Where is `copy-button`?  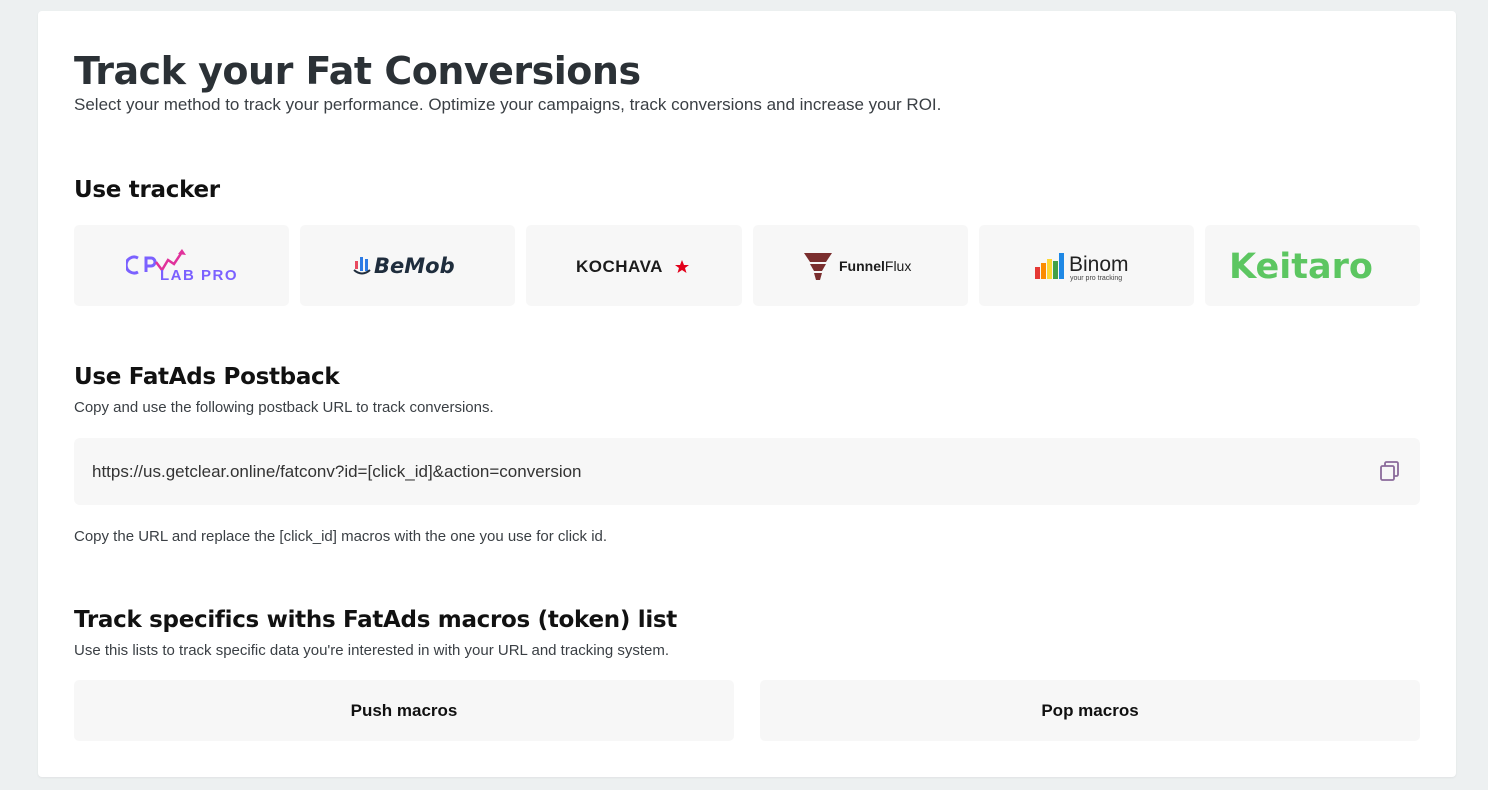
copy-button is located at coordinates (1390, 471).